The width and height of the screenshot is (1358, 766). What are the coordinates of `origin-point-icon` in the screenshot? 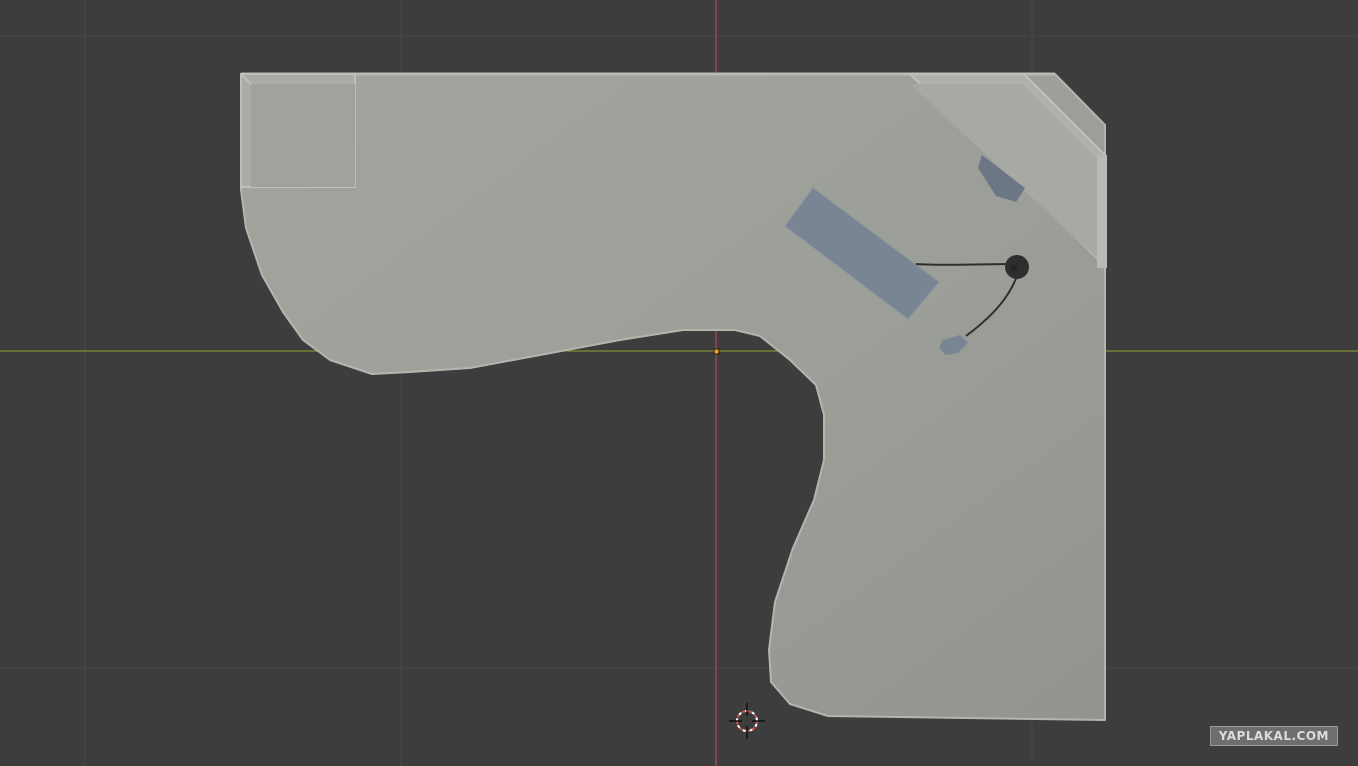 It's located at (716, 351).